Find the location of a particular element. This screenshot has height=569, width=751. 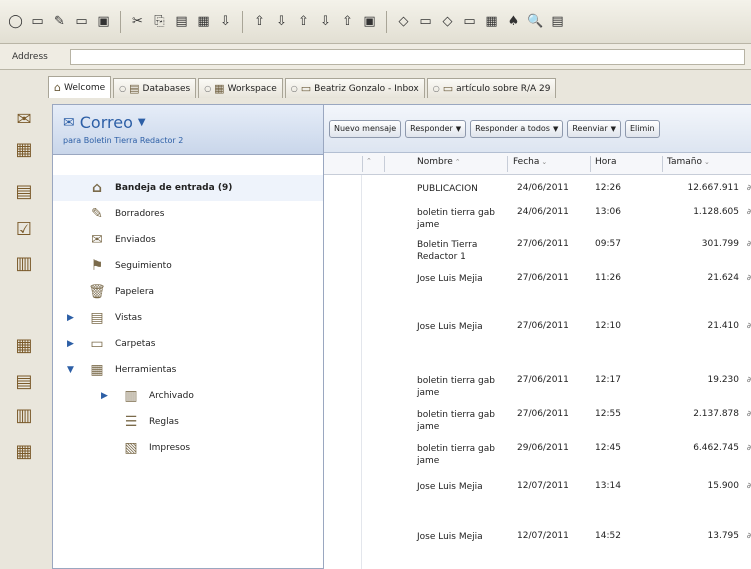

launcher-bar: ✉ ▦ ▤ ☑ ▥ ▦ ▤ ▥ ▦ is located at coordinates (24, 334).